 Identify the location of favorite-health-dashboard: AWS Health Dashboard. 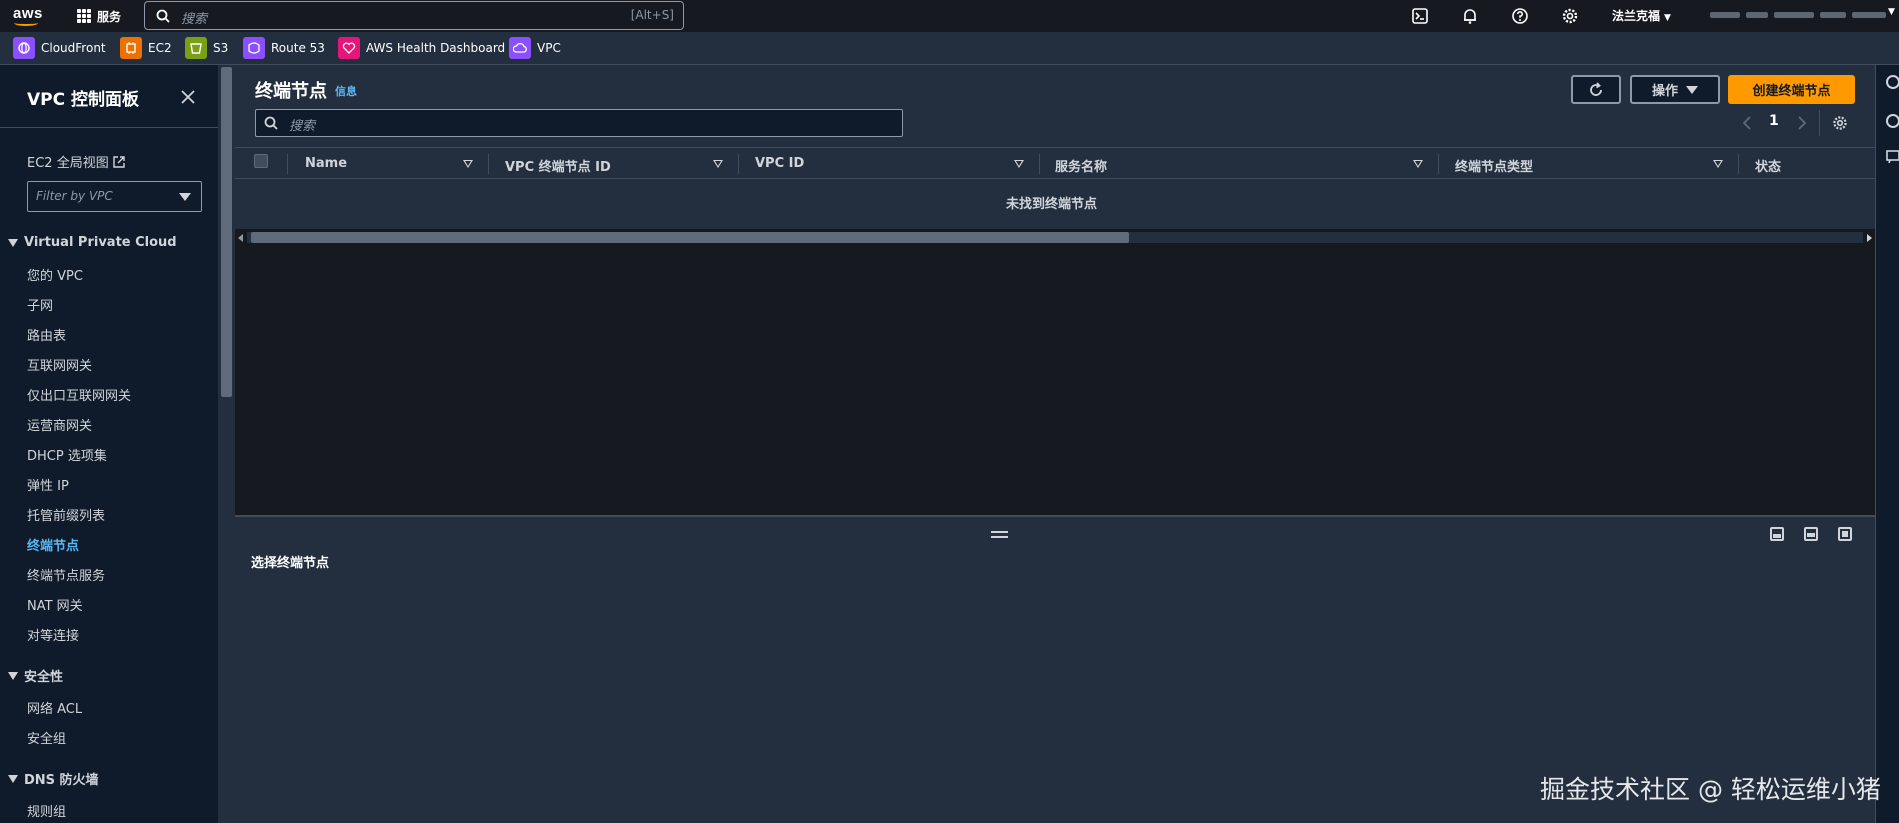
(421, 48).